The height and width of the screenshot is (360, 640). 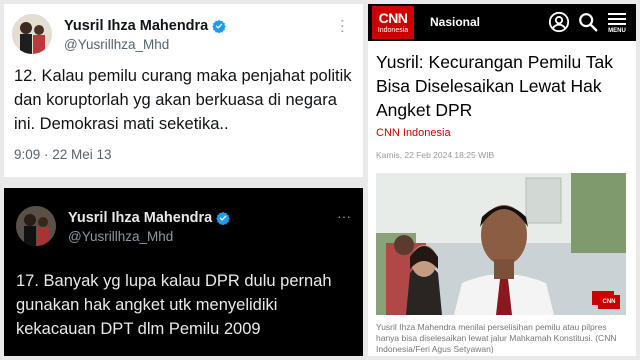 What do you see at coordinates (559, 22) in the screenshot?
I see `user-icon` at bounding box center [559, 22].